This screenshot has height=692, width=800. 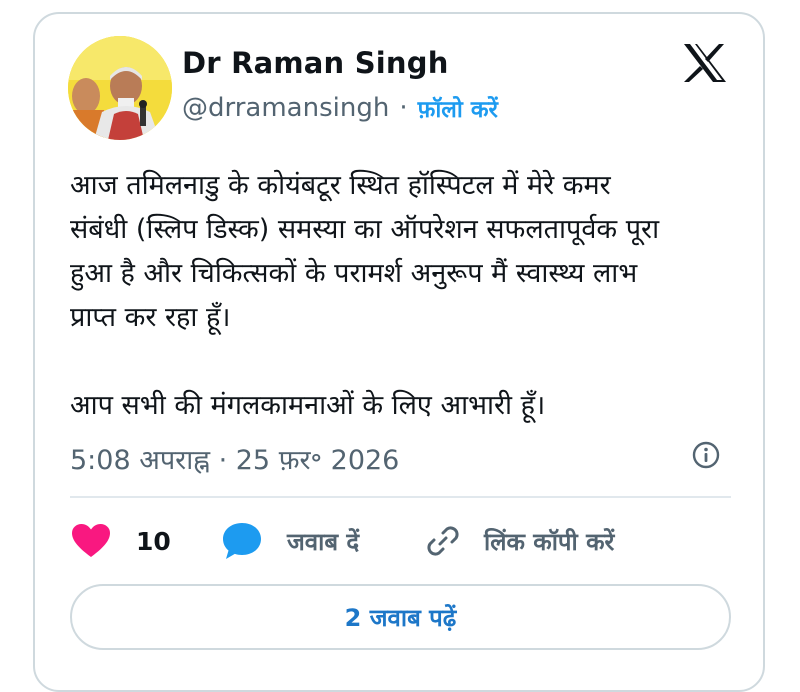 I want to click on reply-button: जवाब दें, so click(x=290, y=541).